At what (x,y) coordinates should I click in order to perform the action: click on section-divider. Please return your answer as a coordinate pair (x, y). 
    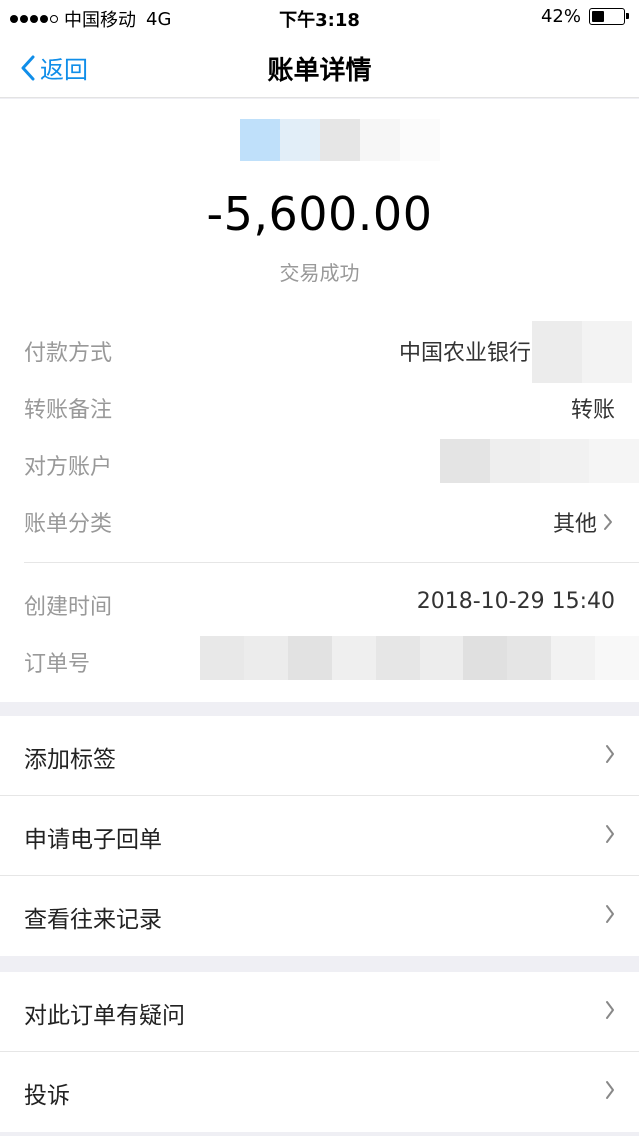
    Looking at the image, I should click on (331, 562).